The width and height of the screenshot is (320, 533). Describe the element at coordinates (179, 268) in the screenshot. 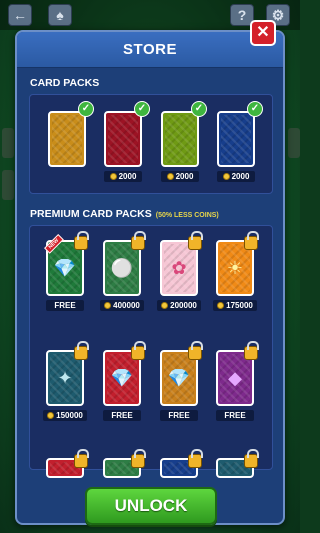

I see `flower-icon: ✿` at that location.